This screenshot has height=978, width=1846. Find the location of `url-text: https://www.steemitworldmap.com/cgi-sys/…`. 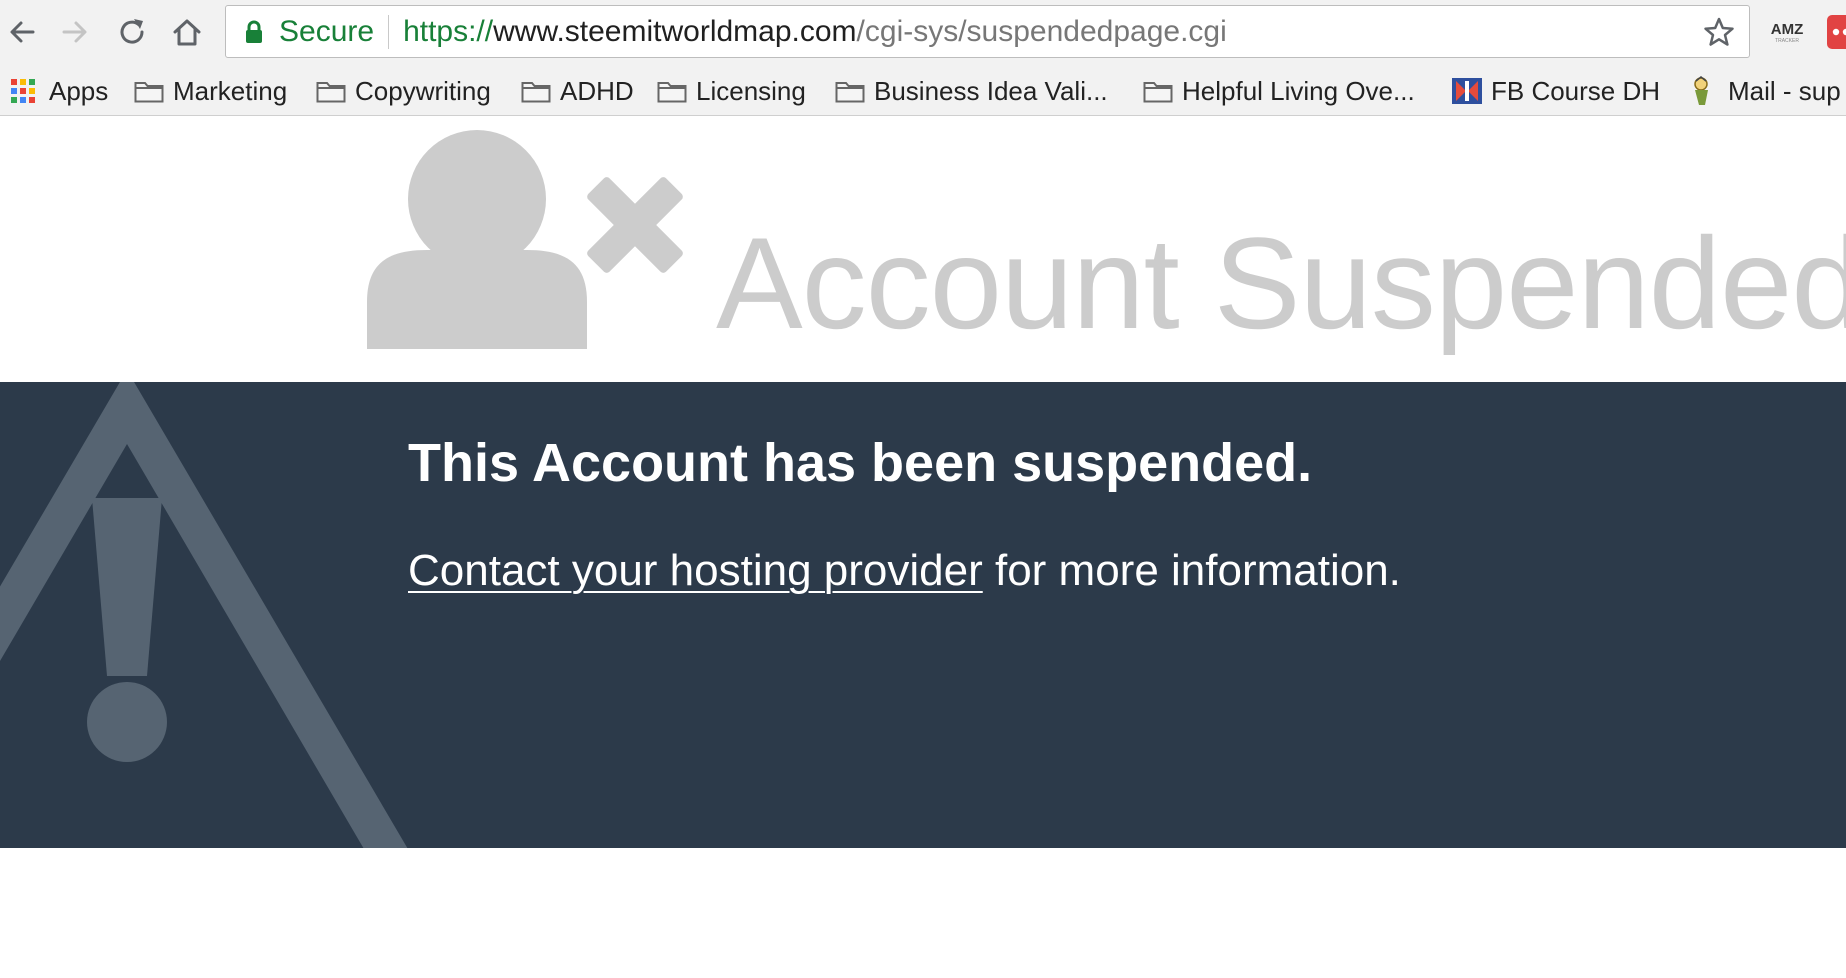

url-text: https://www.steemitworldmap.com/cgi-sys/… is located at coordinates (815, 32).